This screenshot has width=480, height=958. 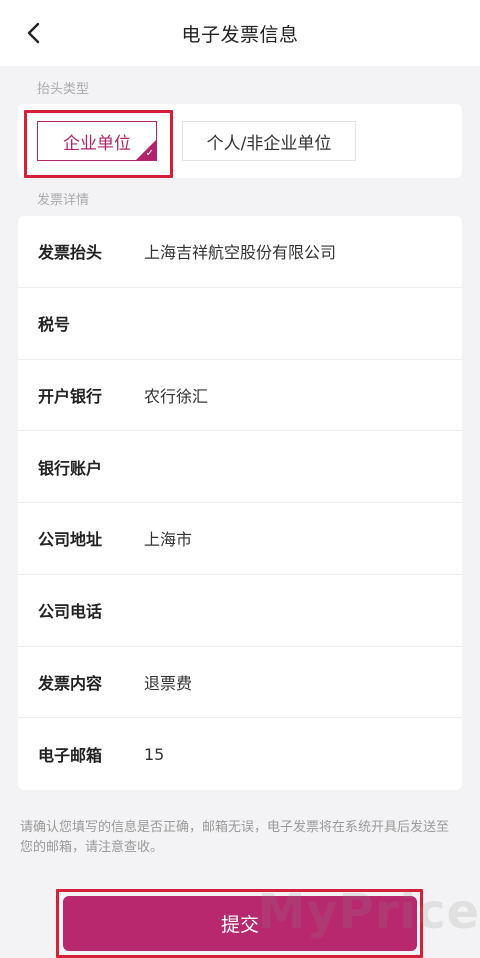 I want to click on row-company-address: 公司地址 上海市, so click(x=240, y=539).